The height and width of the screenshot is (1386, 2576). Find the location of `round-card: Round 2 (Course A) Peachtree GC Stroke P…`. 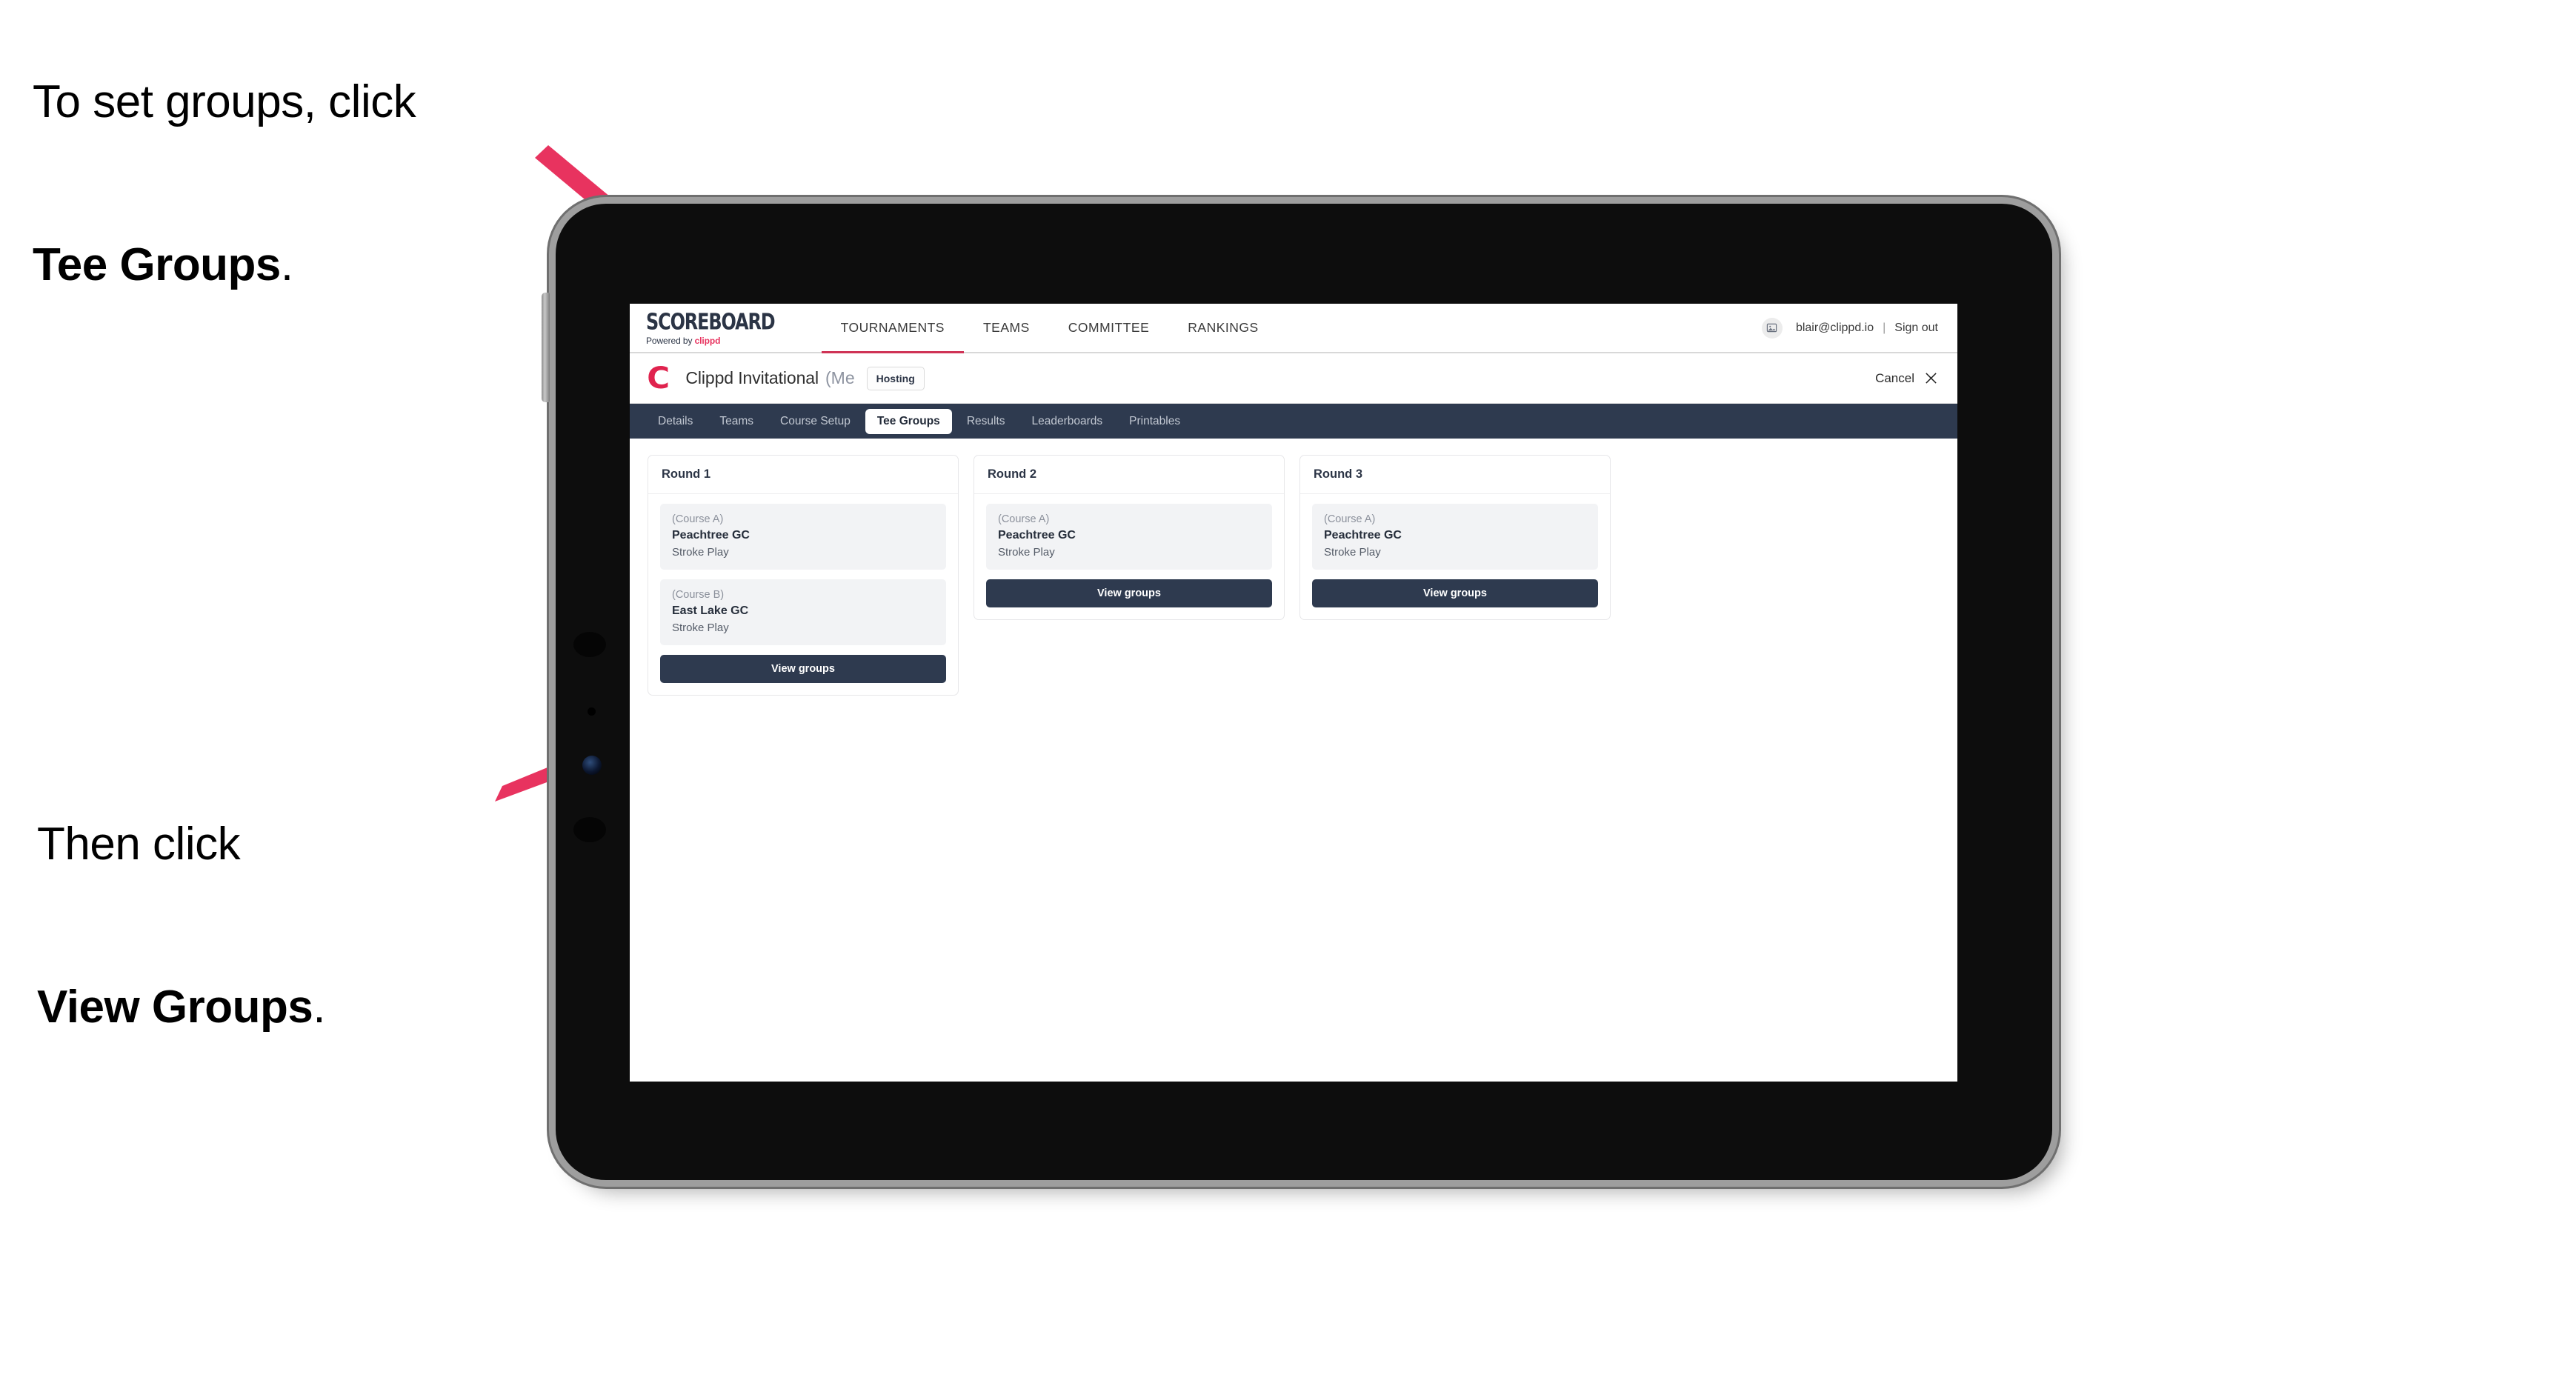

round-card: Round 2 (Course A) Peachtree GC Stroke P… is located at coordinates (1129, 537).